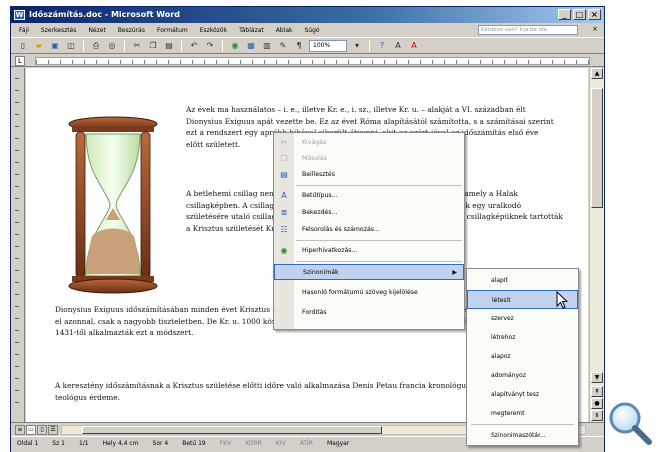 Image resolution: width=660 pixels, height=452 pixels. I want to click on mouse-cursor-icon, so click(562, 300).